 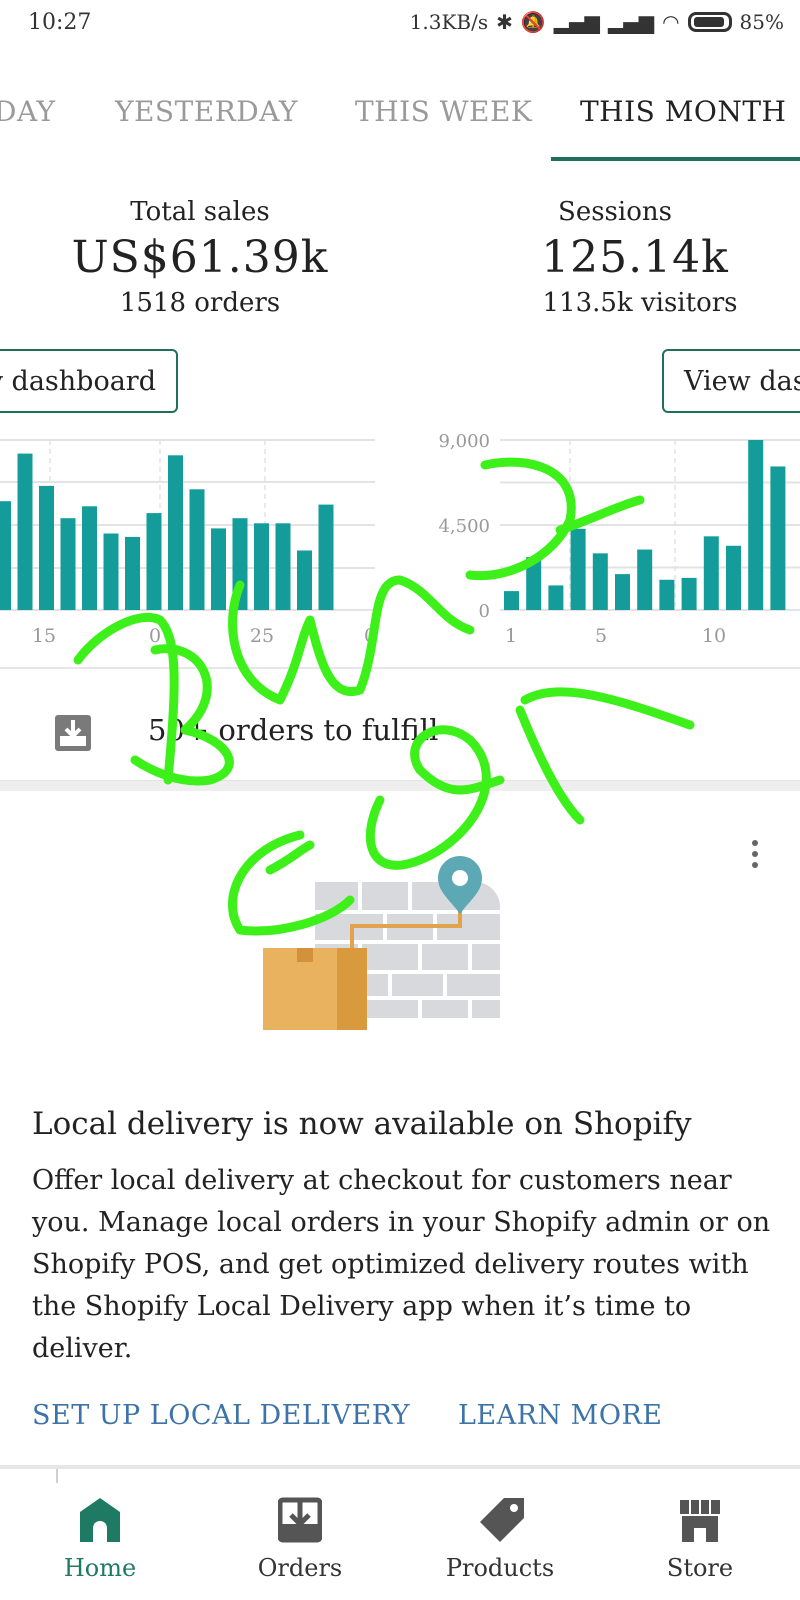 I want to click on sessions-y-tick: 9,000, so click(x=464, y=441).